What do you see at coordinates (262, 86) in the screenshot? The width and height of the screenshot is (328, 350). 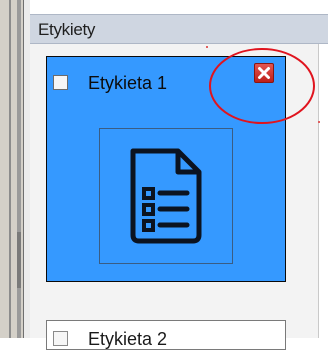 I see `highlight-circle` at bounding box center [262, 86].